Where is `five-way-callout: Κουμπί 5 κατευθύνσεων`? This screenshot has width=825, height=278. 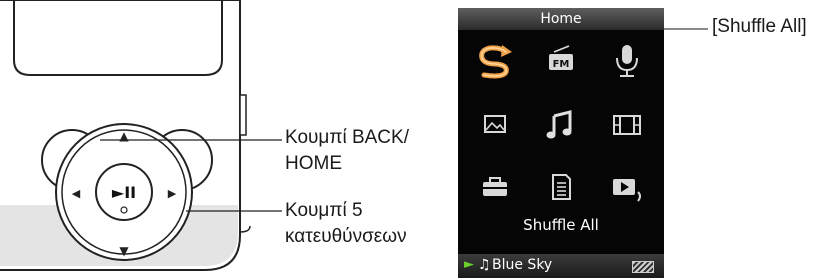 five-way-callout: Κουμπί 5 κατευθύνσεων is located at coordinates (346, 224).